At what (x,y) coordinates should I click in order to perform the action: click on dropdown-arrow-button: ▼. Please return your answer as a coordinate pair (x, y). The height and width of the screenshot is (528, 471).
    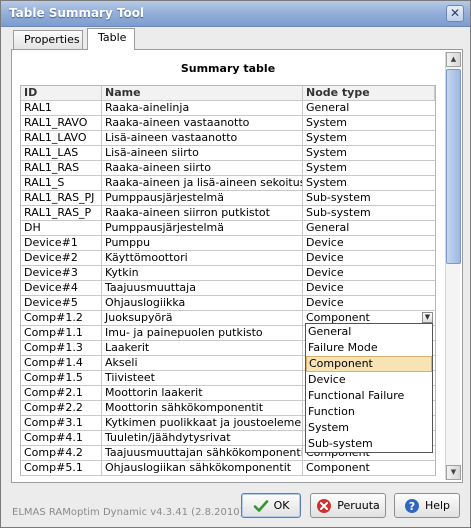
    Looking at the image, I should click on (427, 317).